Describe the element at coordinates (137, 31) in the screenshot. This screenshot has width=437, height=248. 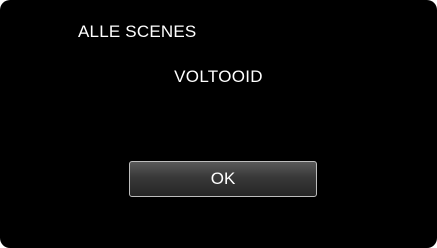
I see `dialog-title: ALLE SCENES` at that location.